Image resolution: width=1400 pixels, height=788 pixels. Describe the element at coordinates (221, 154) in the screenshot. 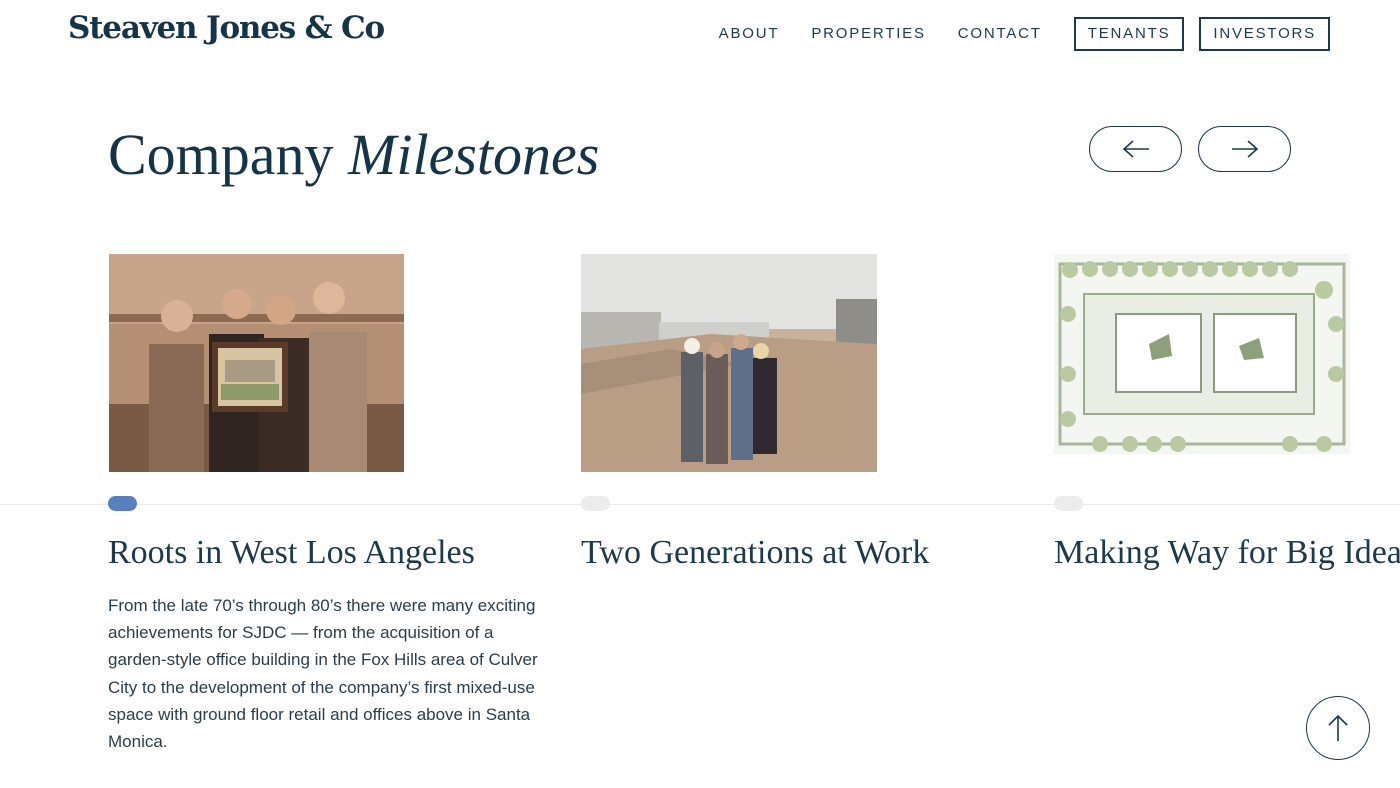

I see `section-title-plain: Company` at that location.